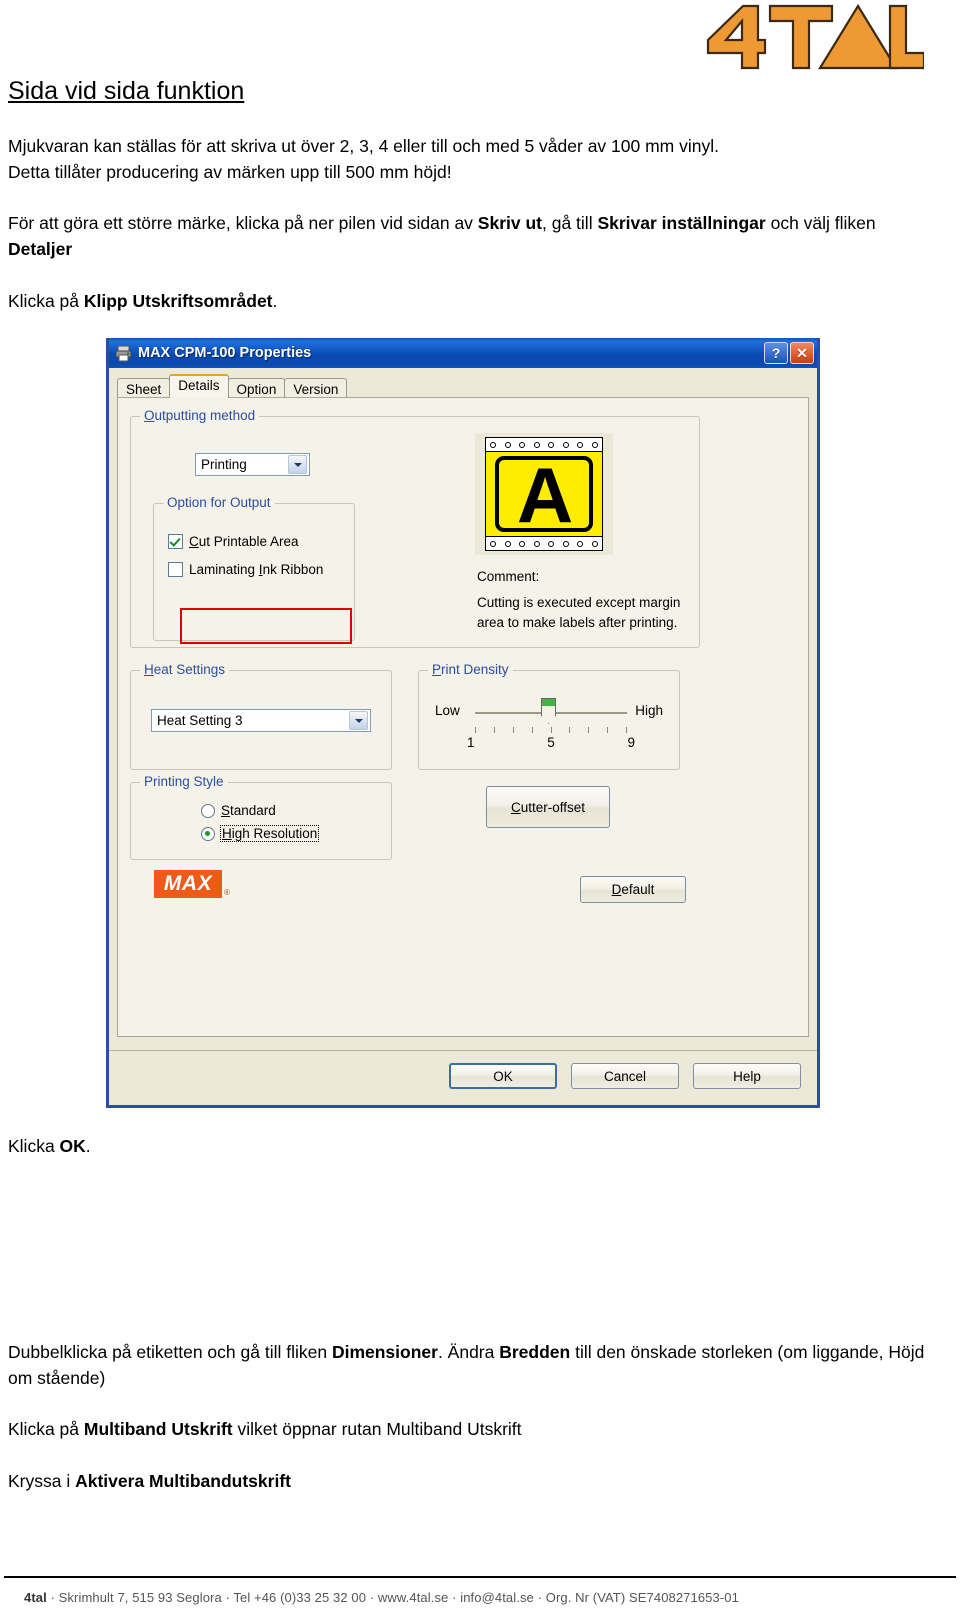  Describe the element at coordinates (468, 1352) in the screenshot. I see `dim-part-2: . Ändra` at that location.